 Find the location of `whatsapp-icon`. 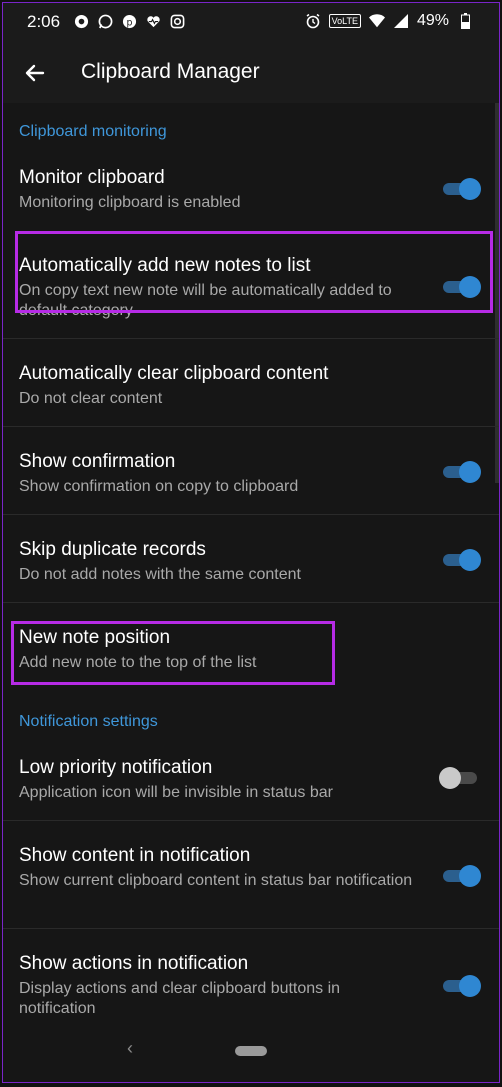

whatsapp-icon is located at coordinates (105, 21).